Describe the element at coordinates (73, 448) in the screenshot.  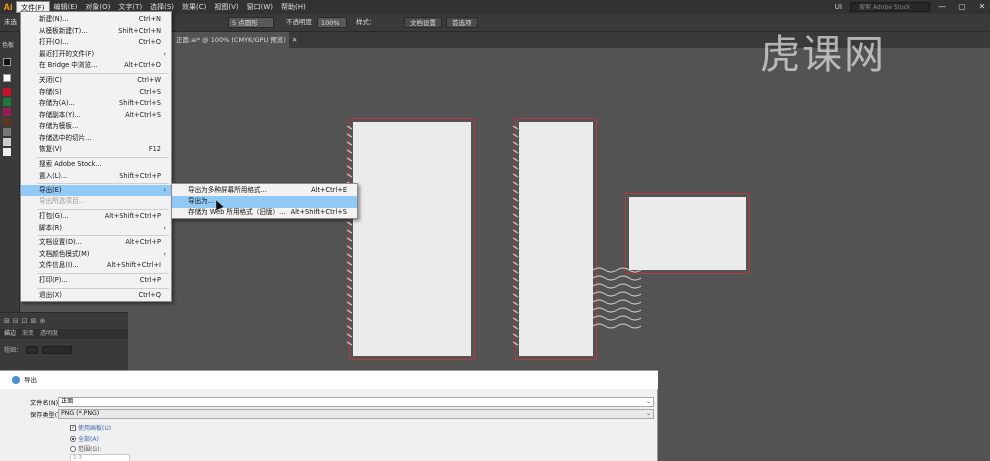
I see `radio-icon` at that location.